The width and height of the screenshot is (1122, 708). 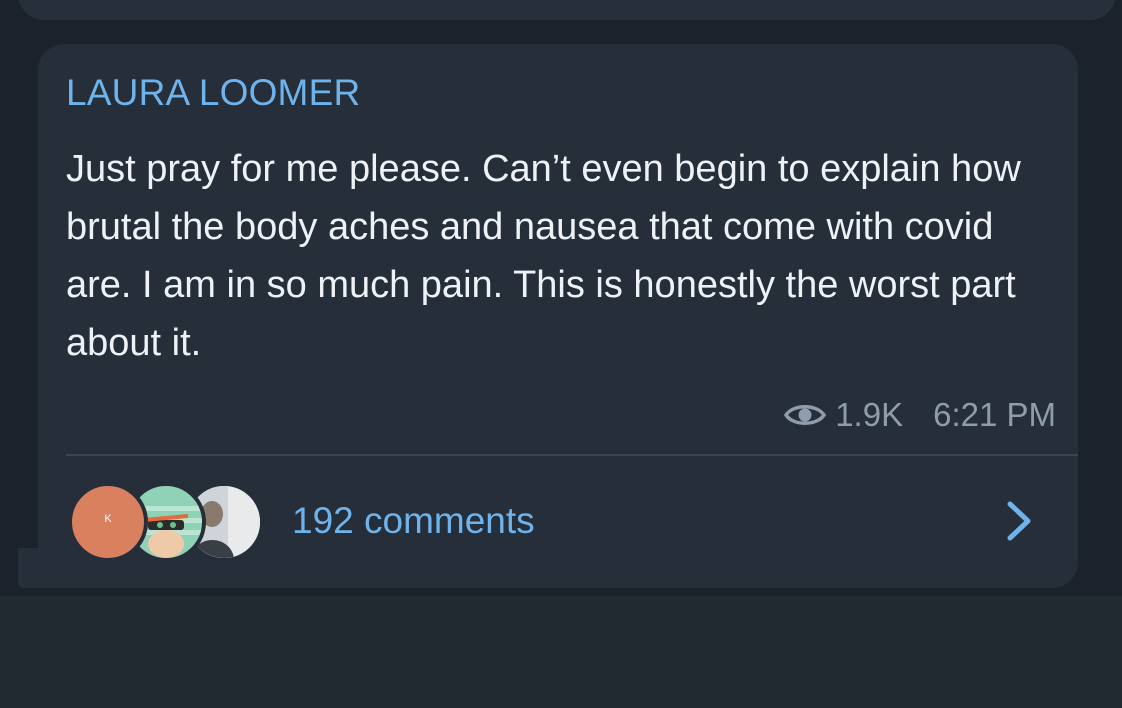 I want to click on eye-icon, so click(x=805, y=415).